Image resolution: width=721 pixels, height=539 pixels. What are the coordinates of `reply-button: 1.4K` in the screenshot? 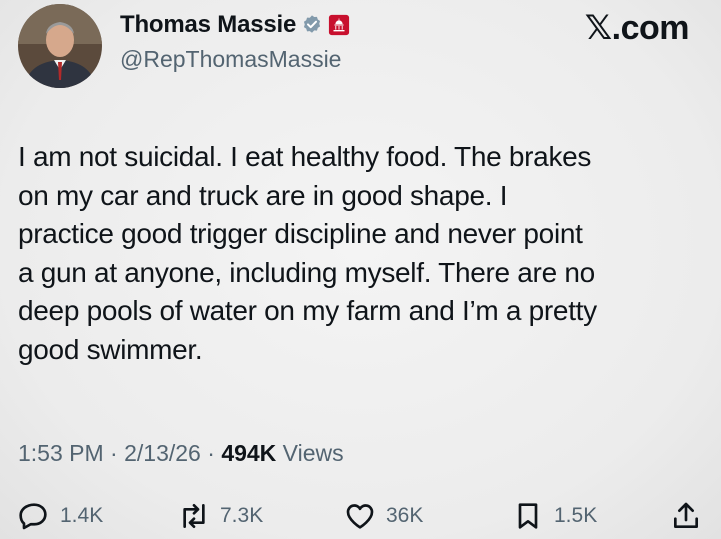 It's located at (60, 516).